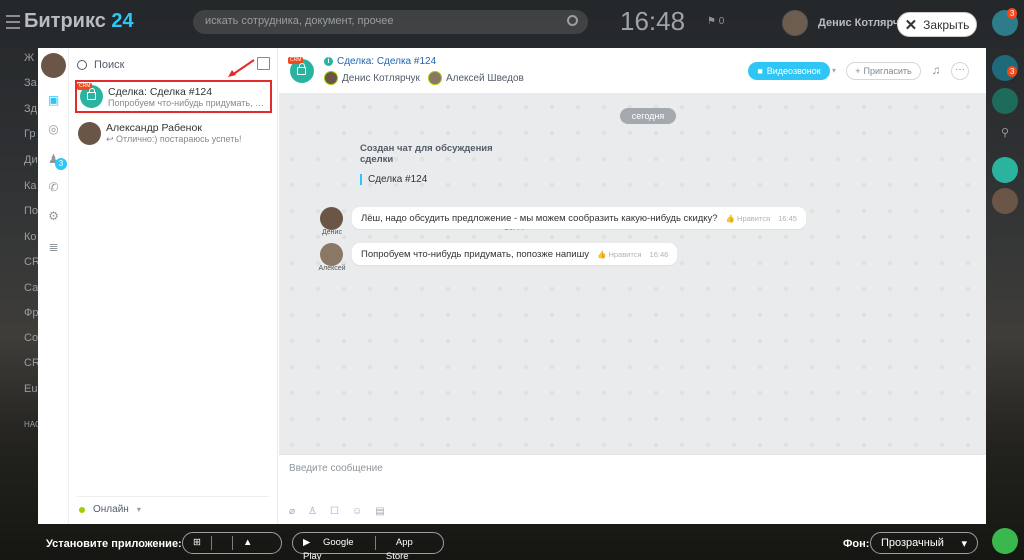  I want to click on video-call-button: ■ Видеозвонок, so click(789, 71).